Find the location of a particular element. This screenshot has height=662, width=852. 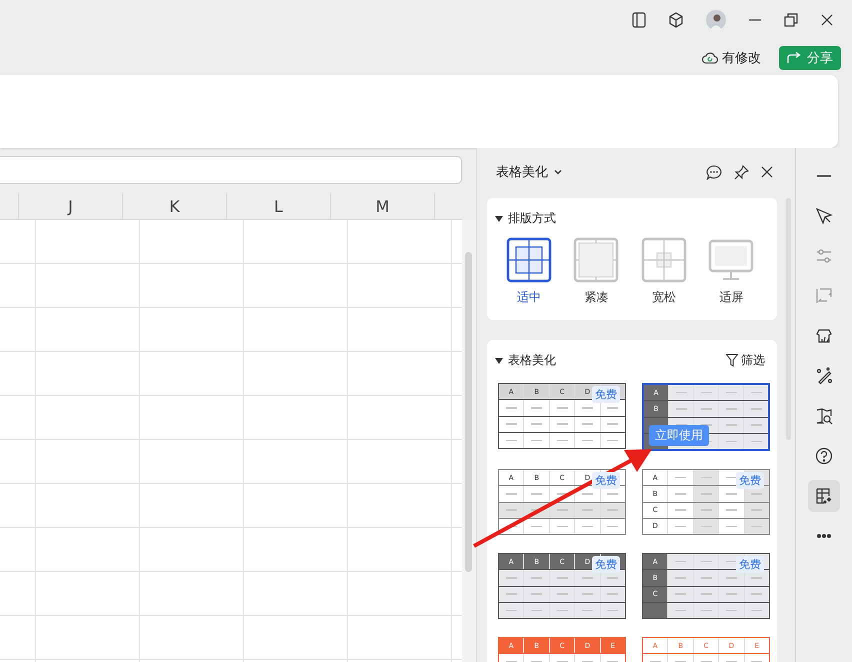

layout-option: 紧凑 is located at coordinates (596, 271).